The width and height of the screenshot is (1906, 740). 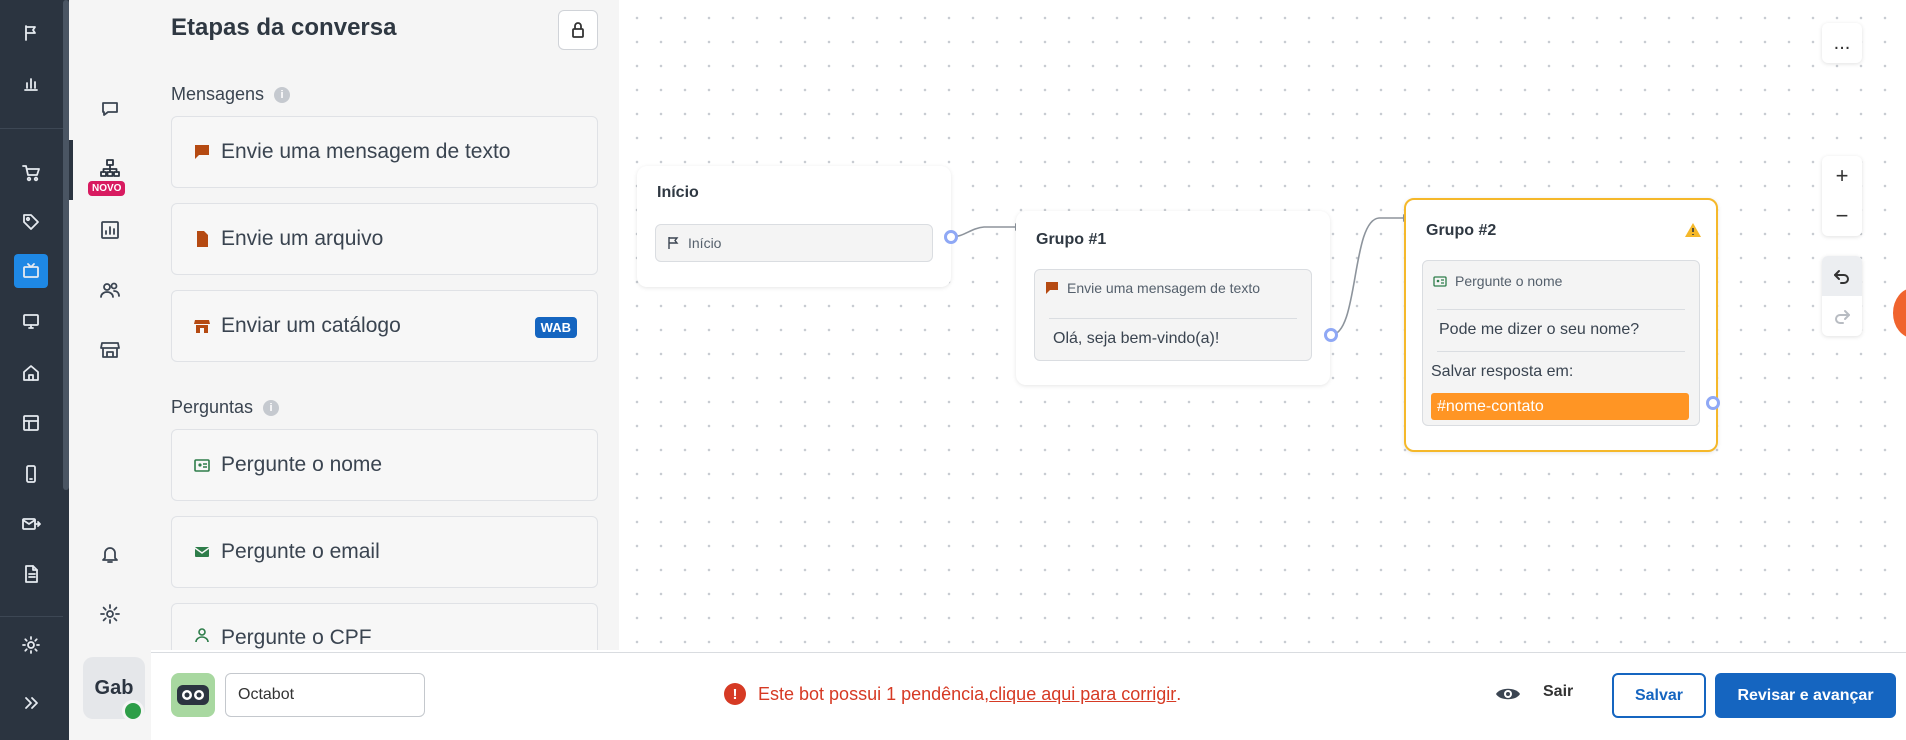 What do you see at coordinates (384, 552) in the screenshot?
I see `palette-item-ask-email: Pergunte o email` at bounding box center [384, 552].